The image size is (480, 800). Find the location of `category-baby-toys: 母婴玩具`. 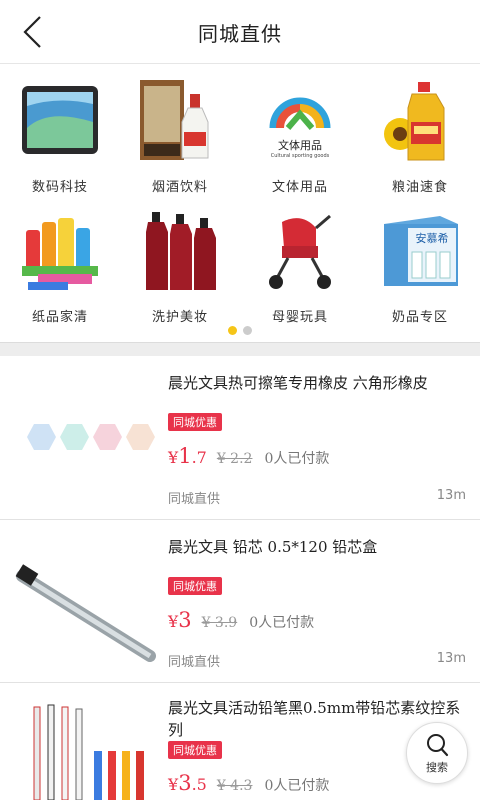

category-baby-toys: 母婴玩具 is located at coordinates (300, 266).